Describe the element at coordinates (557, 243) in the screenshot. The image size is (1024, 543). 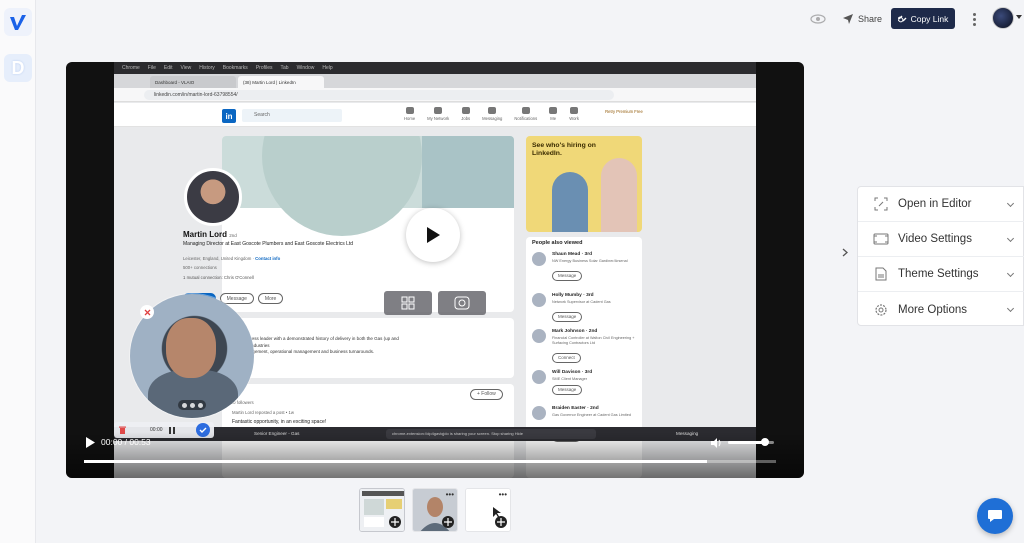
I see `people-also-viewed-title: People also viewed` at that location.